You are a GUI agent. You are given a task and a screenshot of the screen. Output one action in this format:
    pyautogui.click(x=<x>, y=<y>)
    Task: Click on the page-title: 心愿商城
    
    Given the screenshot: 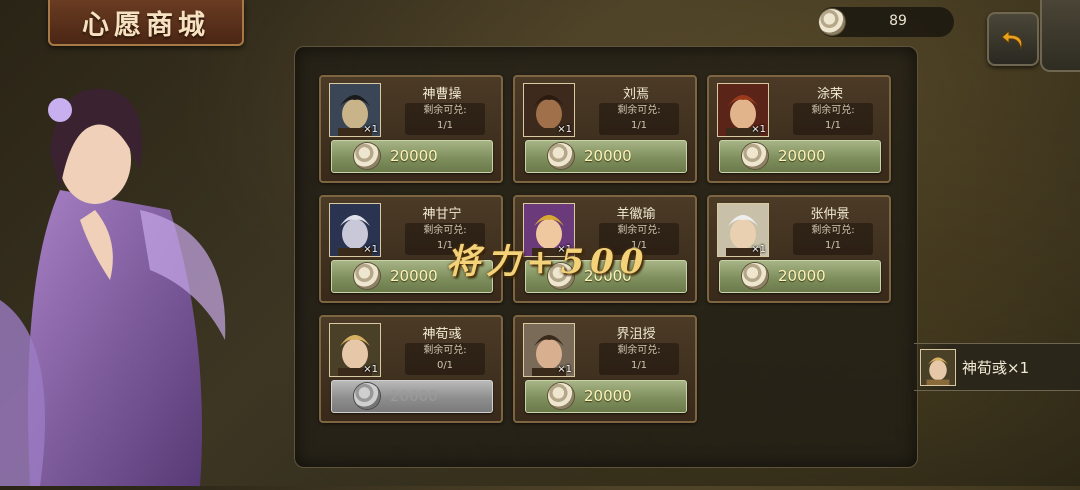 What is the action you would take?
    pyautogui.click(x=146, y=25)
    